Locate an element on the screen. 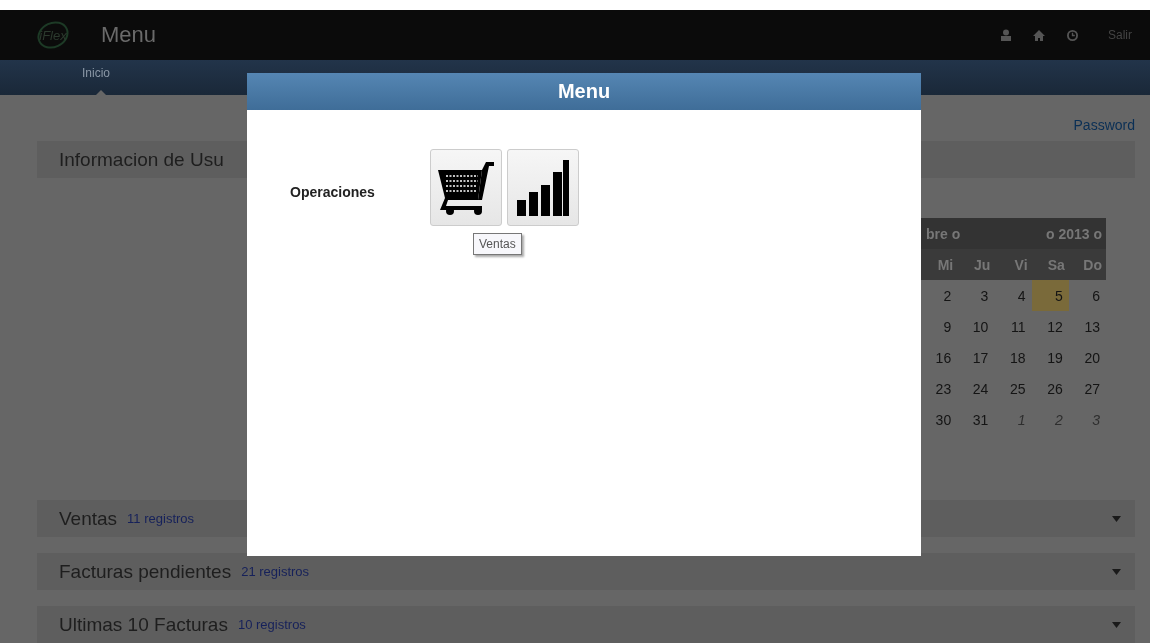 This screenshot has width=1153, height=643. section-title: Facturas pendientes is located at coordinates (145, 571).